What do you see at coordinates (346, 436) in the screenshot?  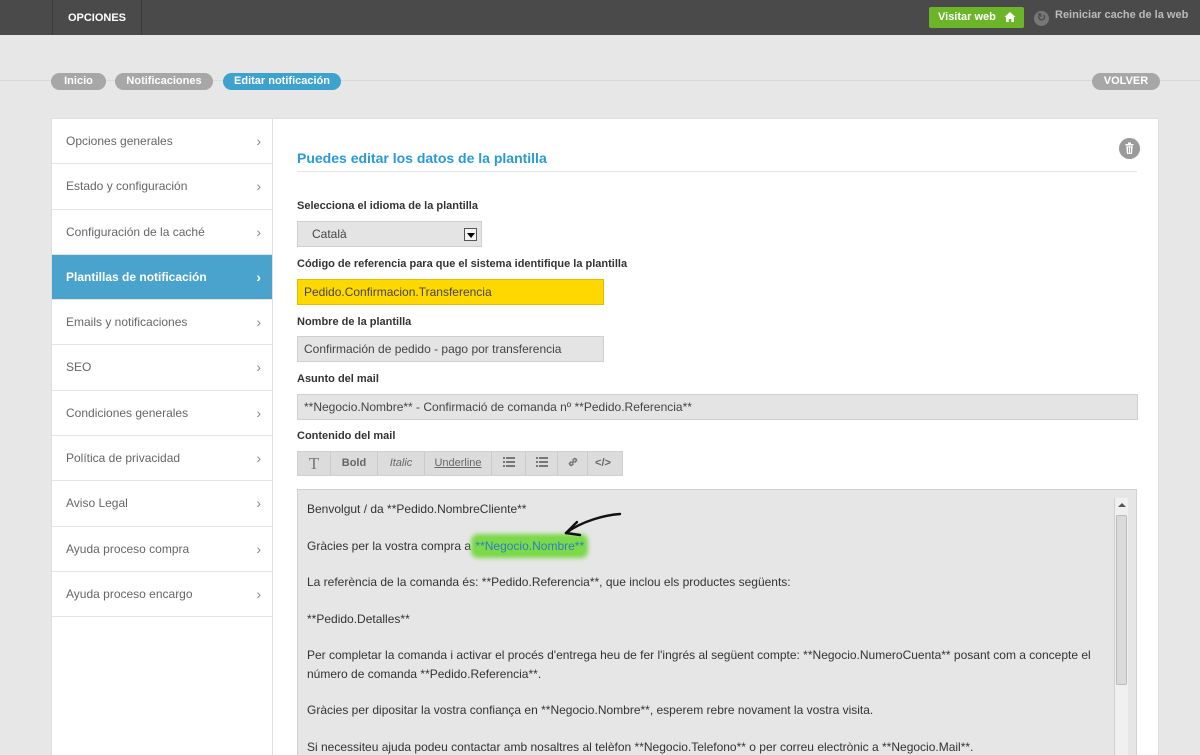 I see `content-label: Contenido del mail` at bounding box center [346, 436].